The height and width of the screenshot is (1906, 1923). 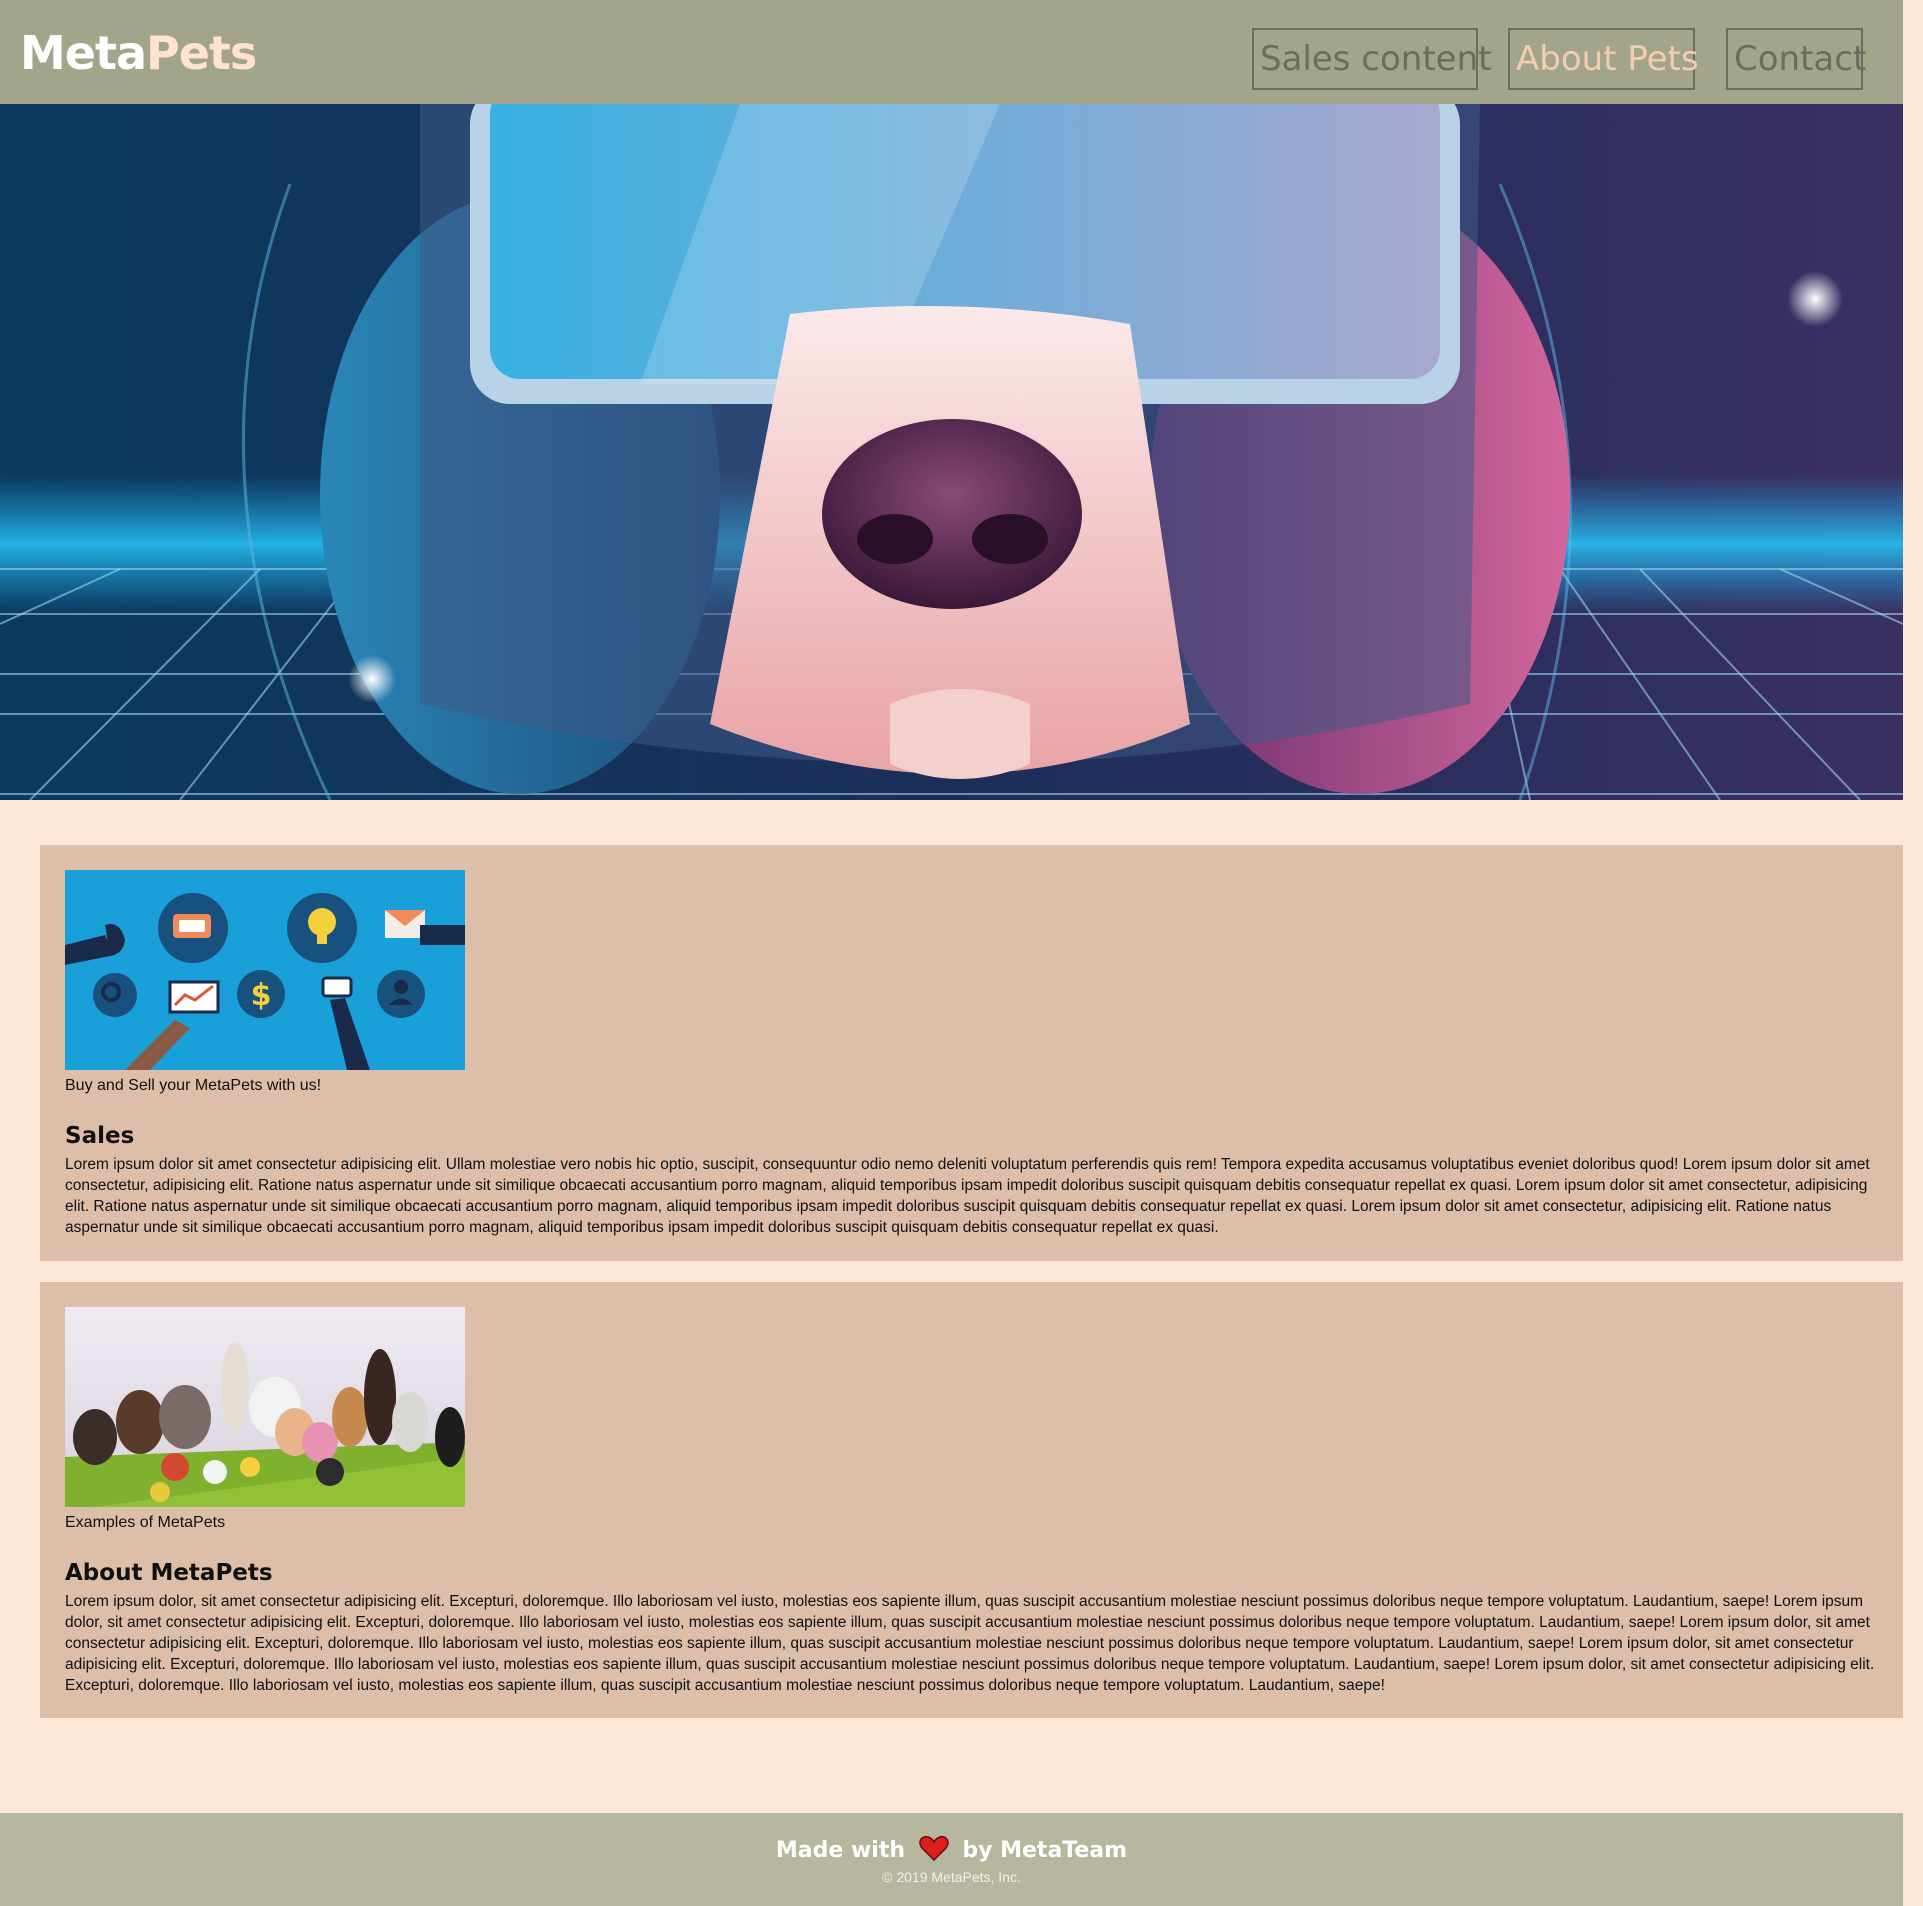 I want to click on footer-credit: Made with by MetaTeam, so click(x=951, y=1851).